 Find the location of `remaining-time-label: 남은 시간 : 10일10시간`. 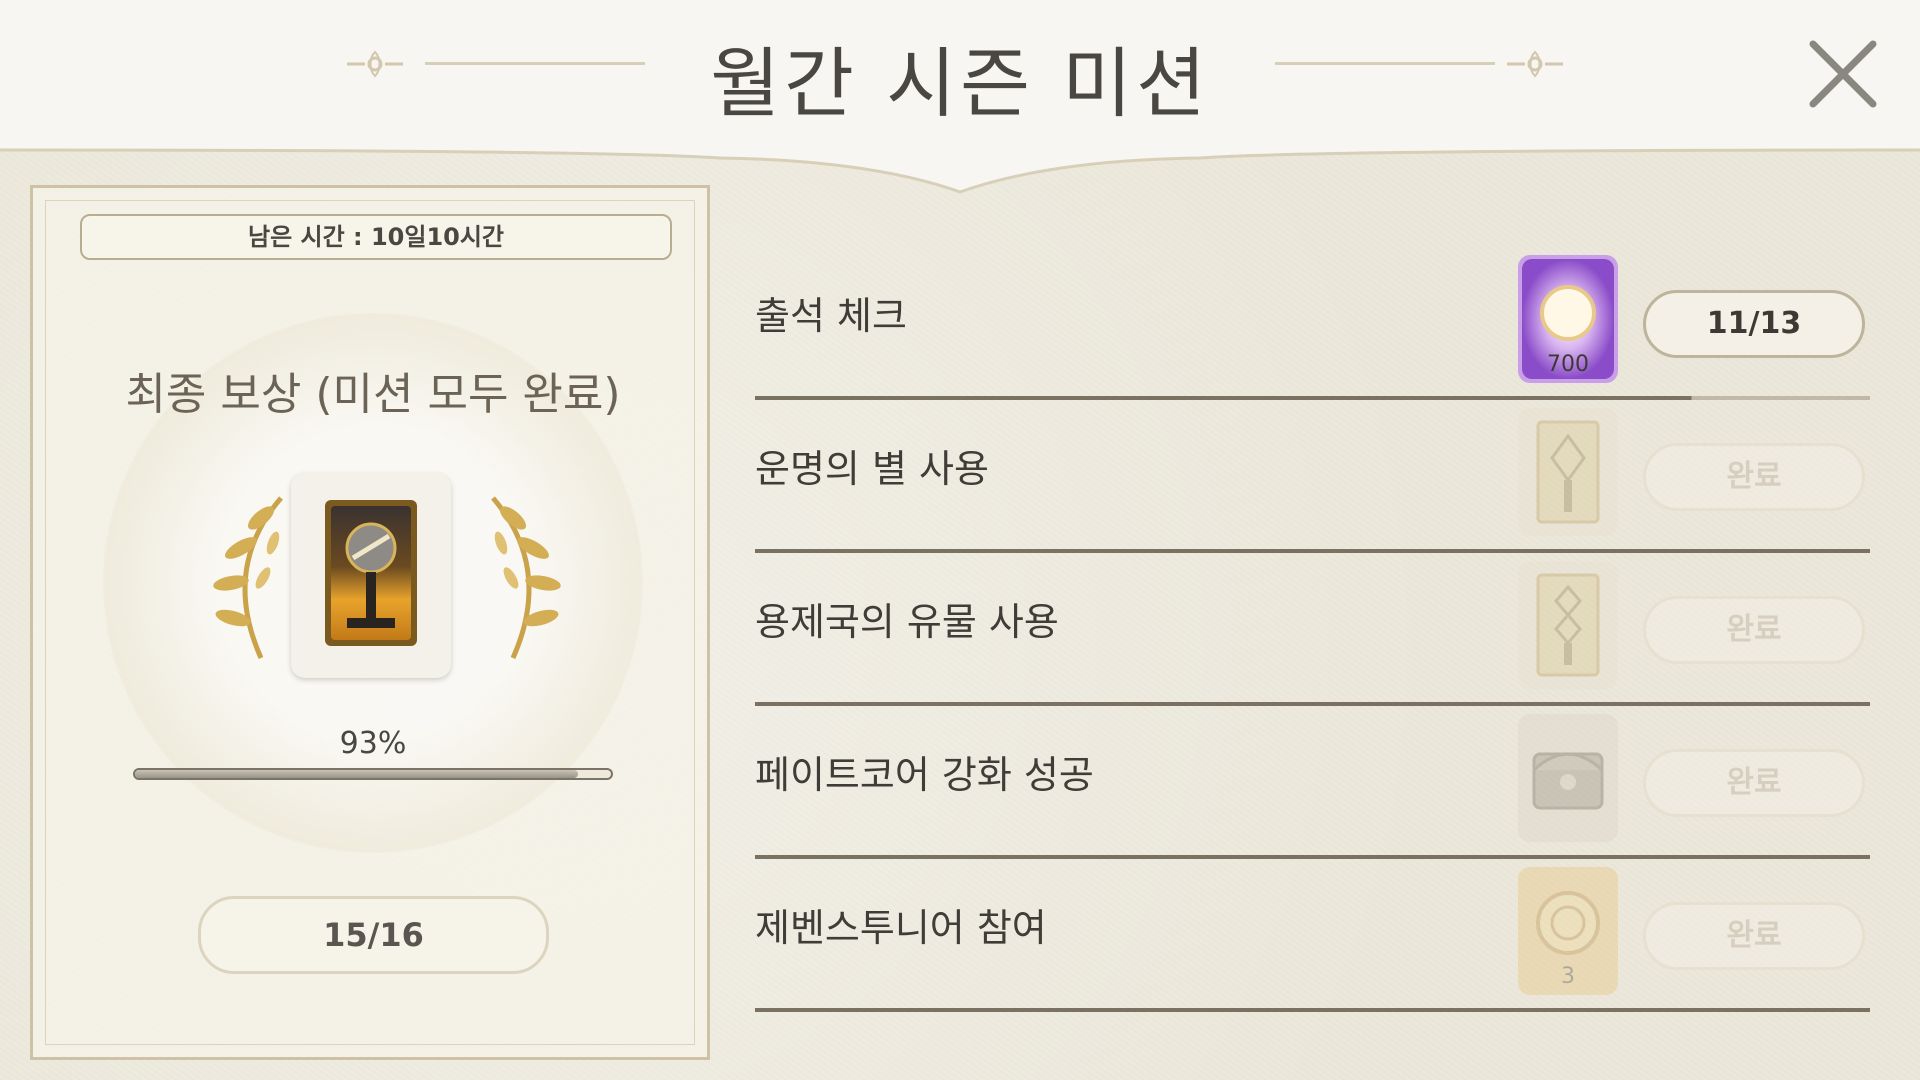

remaining-time-label: 남은 시간 : 10일10시간 is located at coordinates (376, 237).